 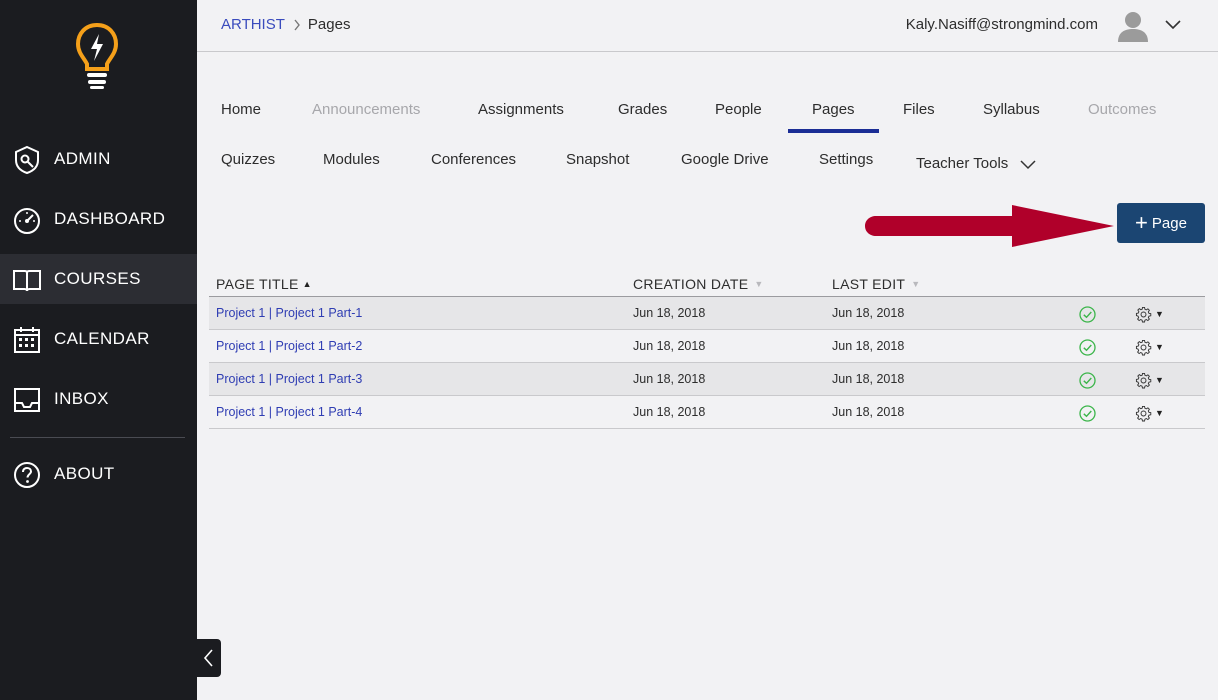 I want to click on column-header-label: CREATION DATE, so click(x=691, y=284).